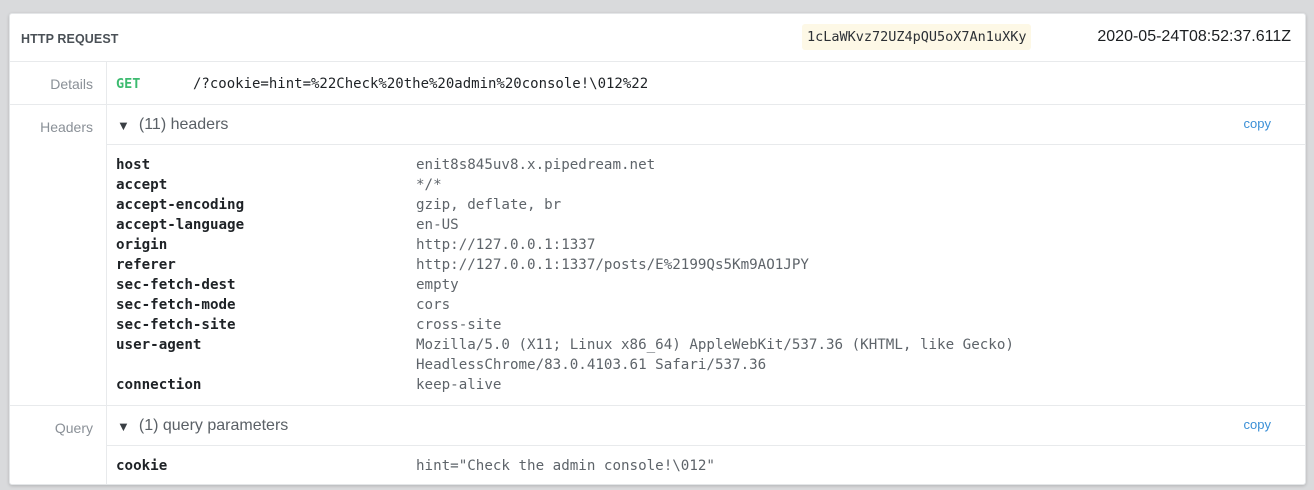 The height and width of the screenshot is (490, 1314). Describe the element at coordinates (1257, 424) in the screenshot. I see `query-copy-link: copy` at that location.